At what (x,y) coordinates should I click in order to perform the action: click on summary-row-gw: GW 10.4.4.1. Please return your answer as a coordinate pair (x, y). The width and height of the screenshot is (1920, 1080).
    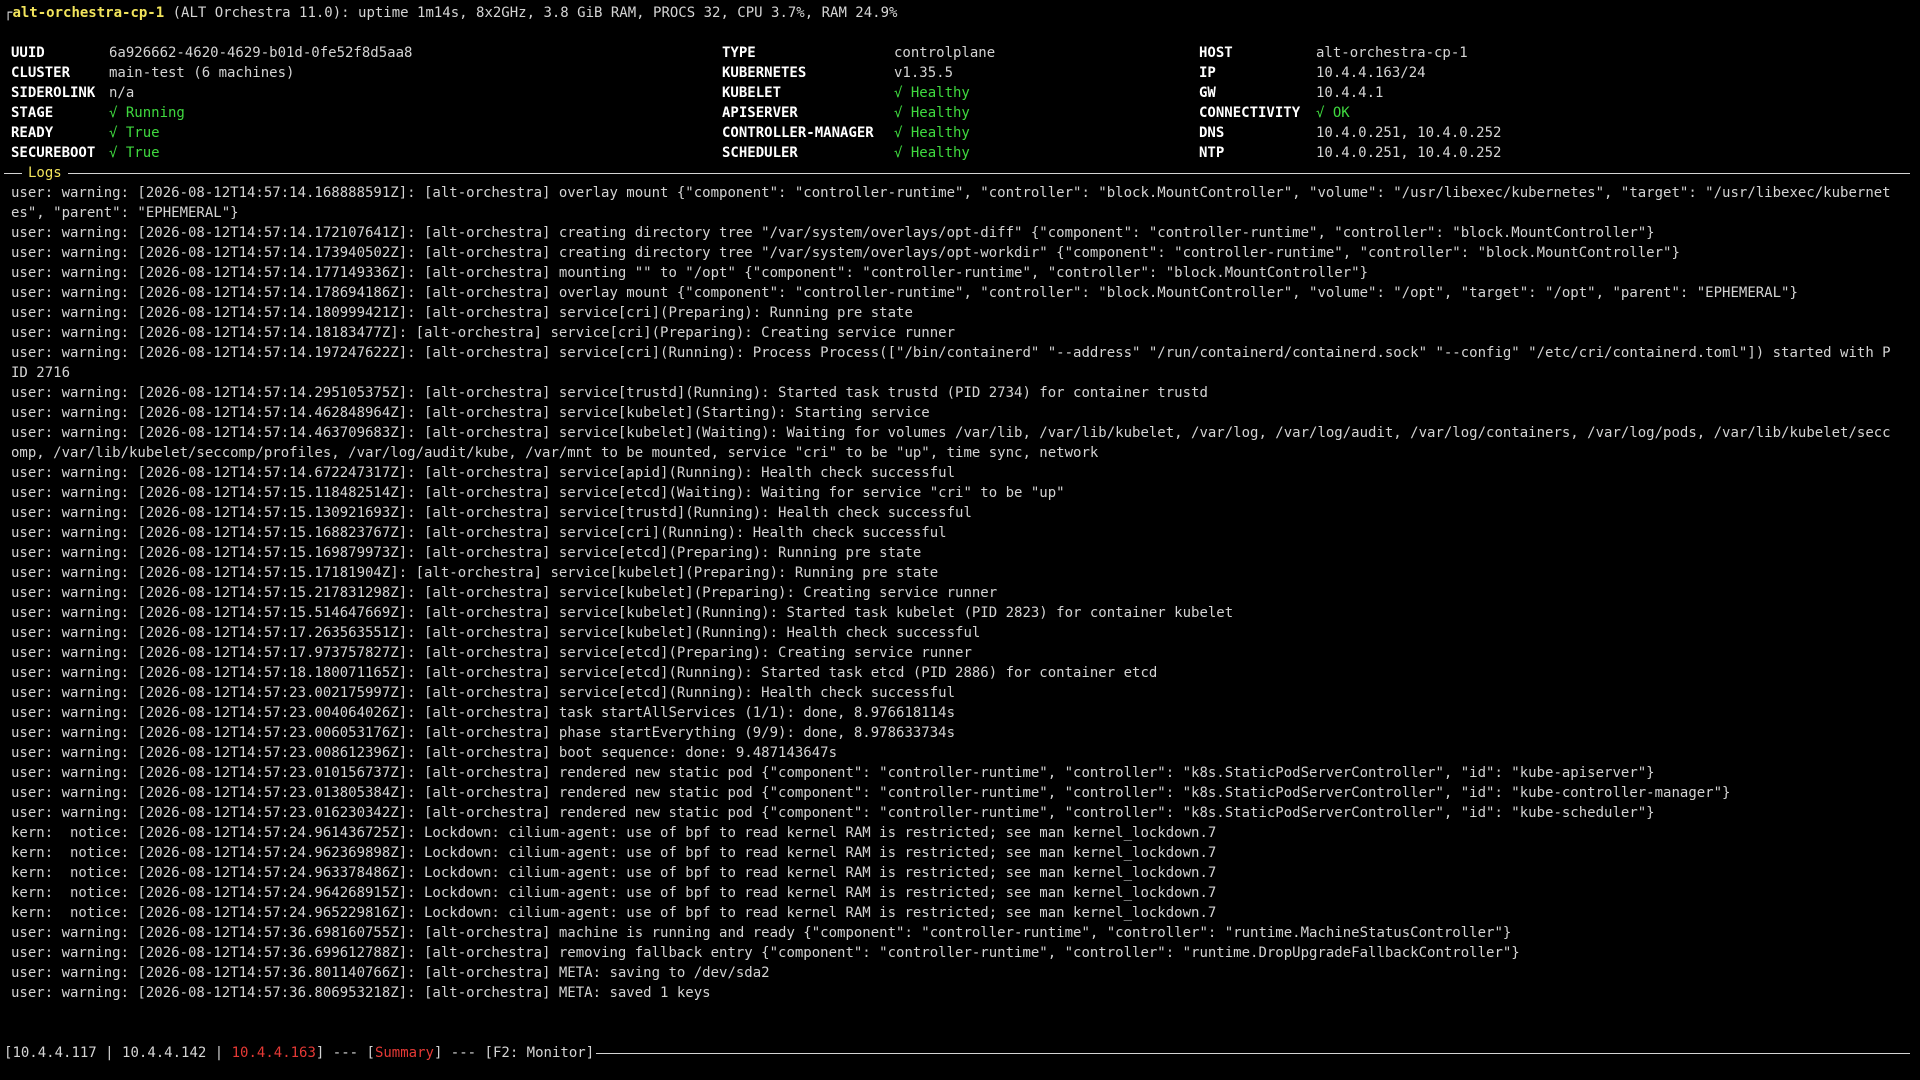
    Looking at the image, I should click on (1350, 93).